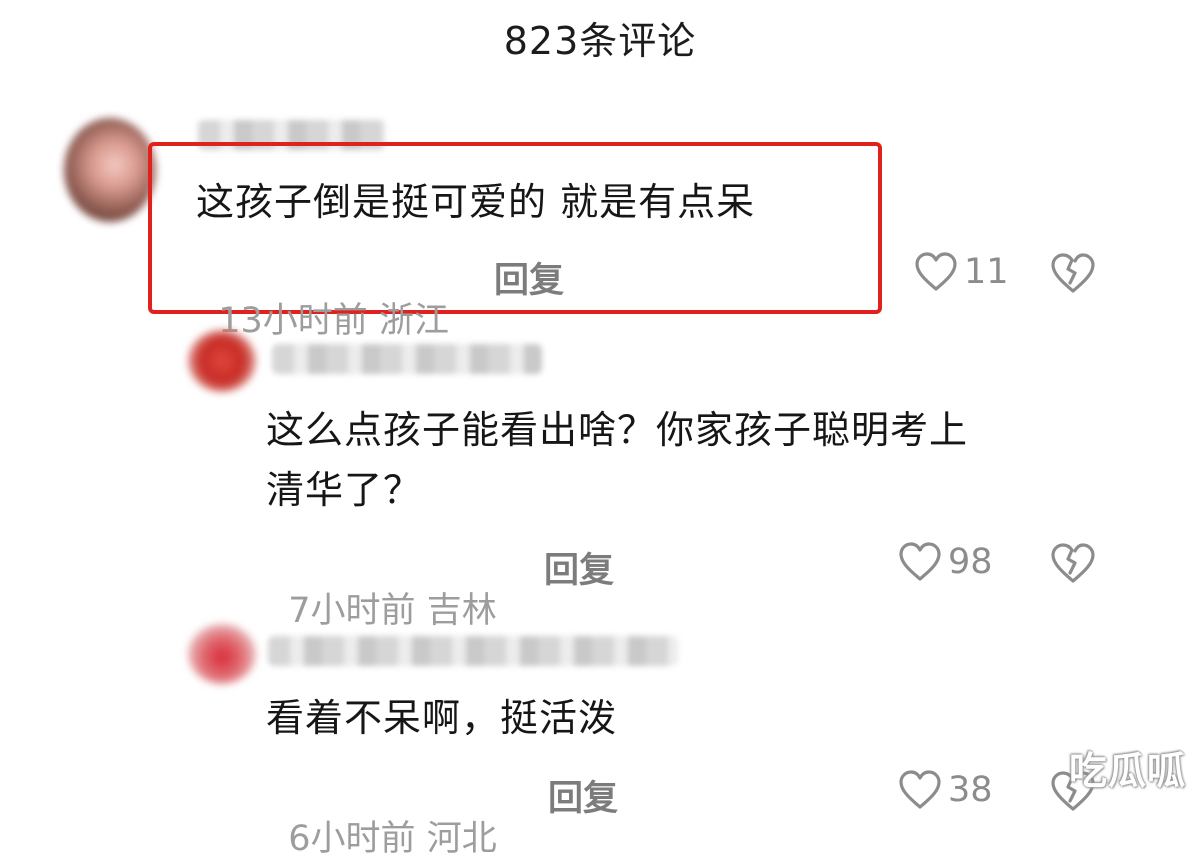  Describe the element at coordinates (352, 839) in the screenshot. I see `reply-time: 6小时前` at that location.